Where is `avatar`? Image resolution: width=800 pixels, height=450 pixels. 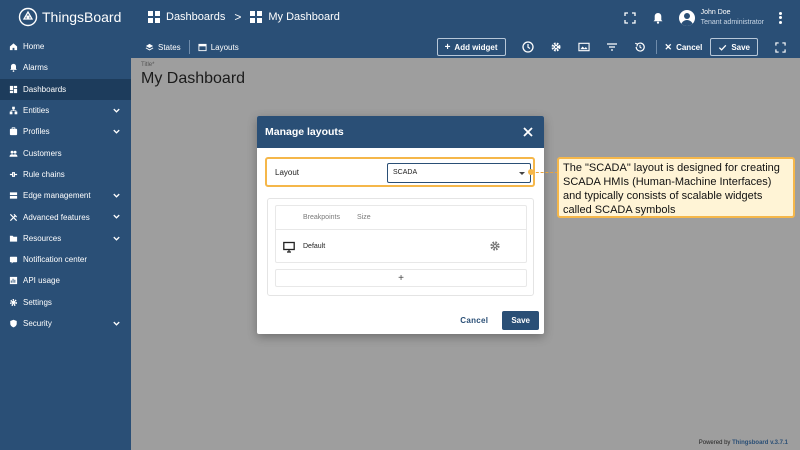 avatar is located at coordinates (686, 18).